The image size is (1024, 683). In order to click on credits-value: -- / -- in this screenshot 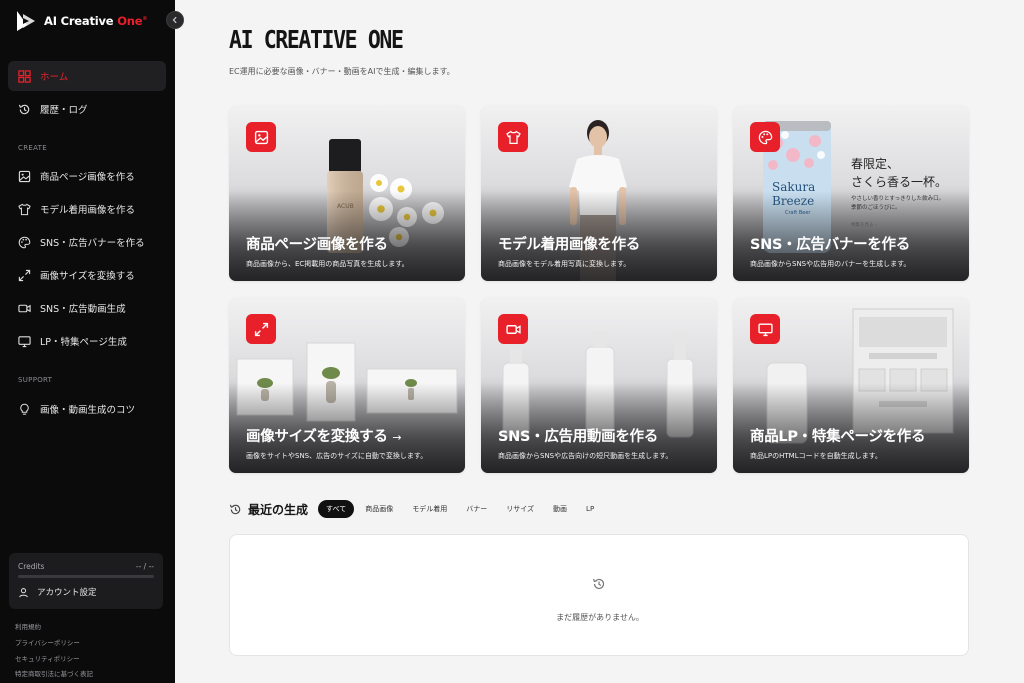, I will do `click(144, 566)`.